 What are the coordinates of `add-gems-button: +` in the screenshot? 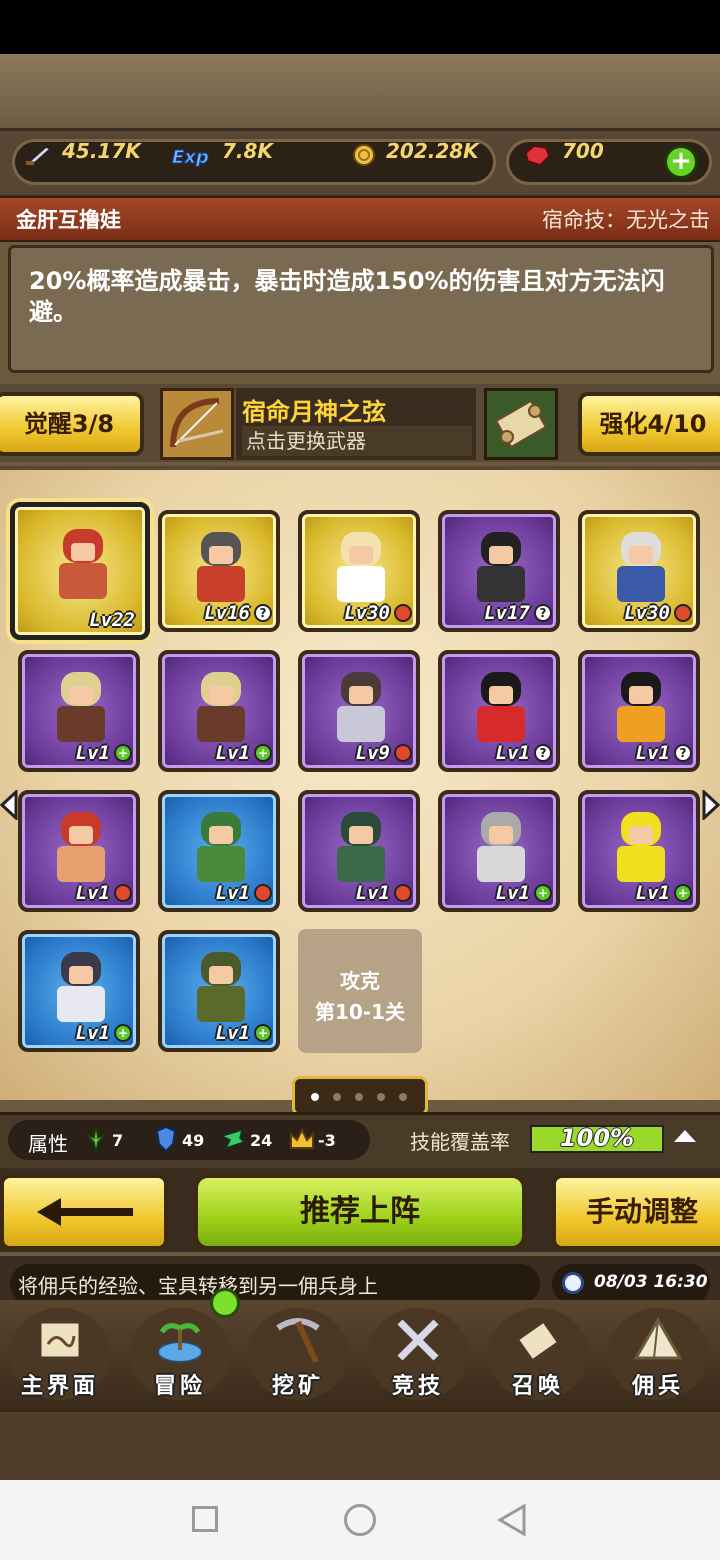 It's located at (681, 162).